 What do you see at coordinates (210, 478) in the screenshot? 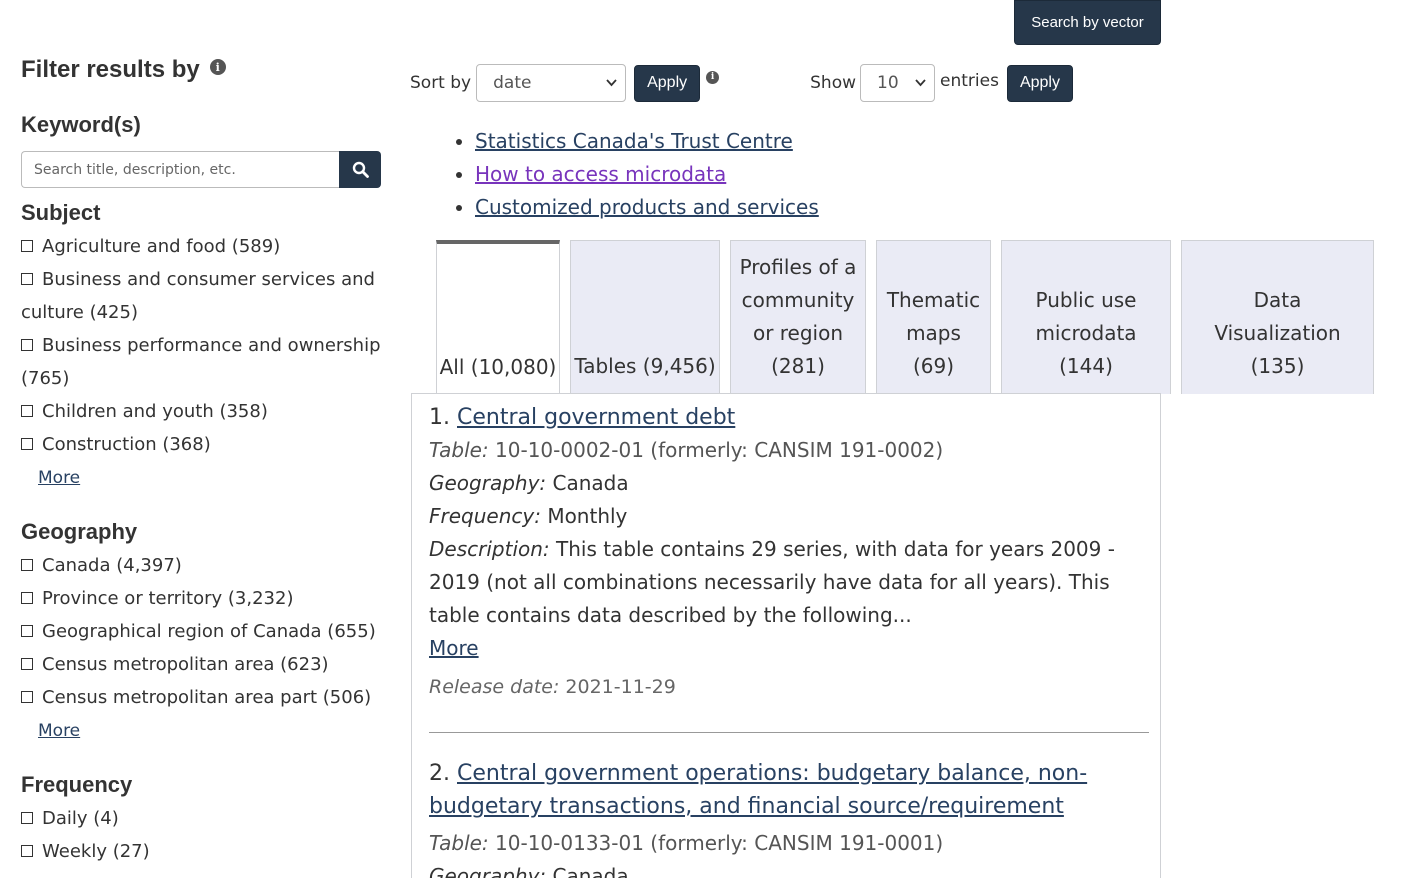
I see `subject-more-link: More` at bounding box center [210, 478].